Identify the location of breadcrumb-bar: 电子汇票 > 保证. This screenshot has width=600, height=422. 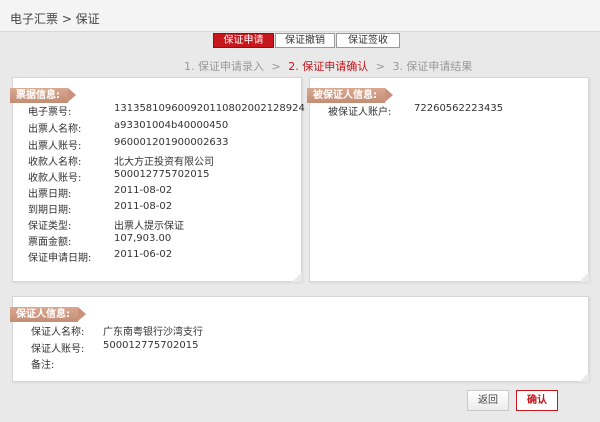
(300, 16).